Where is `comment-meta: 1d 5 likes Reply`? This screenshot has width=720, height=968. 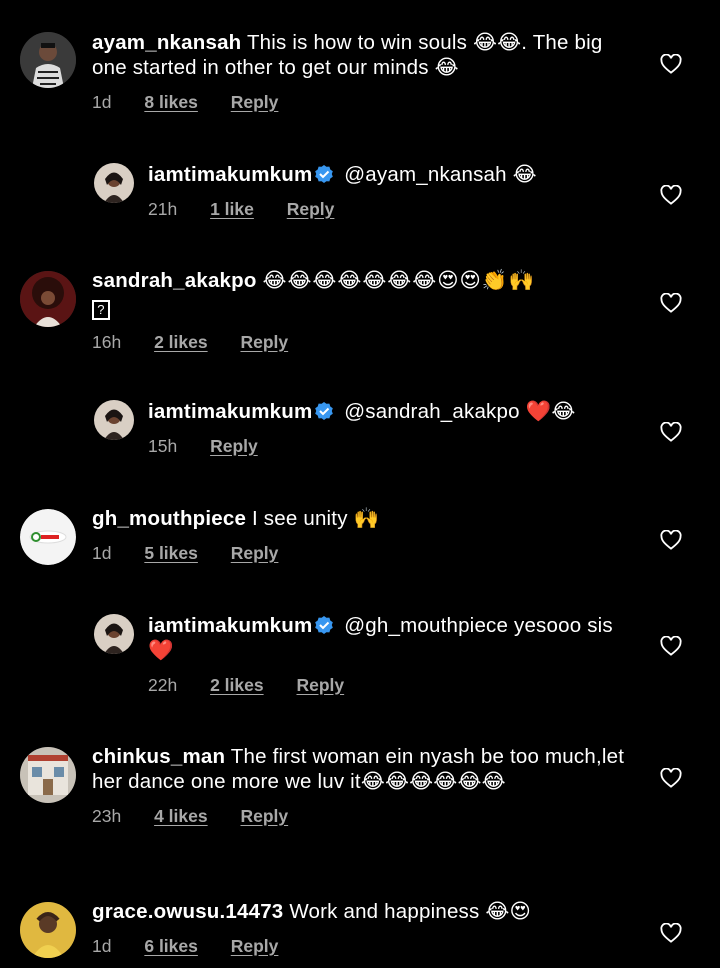 comment-meta: 1d 5 likes Reply is located at coordinates (362, 553).